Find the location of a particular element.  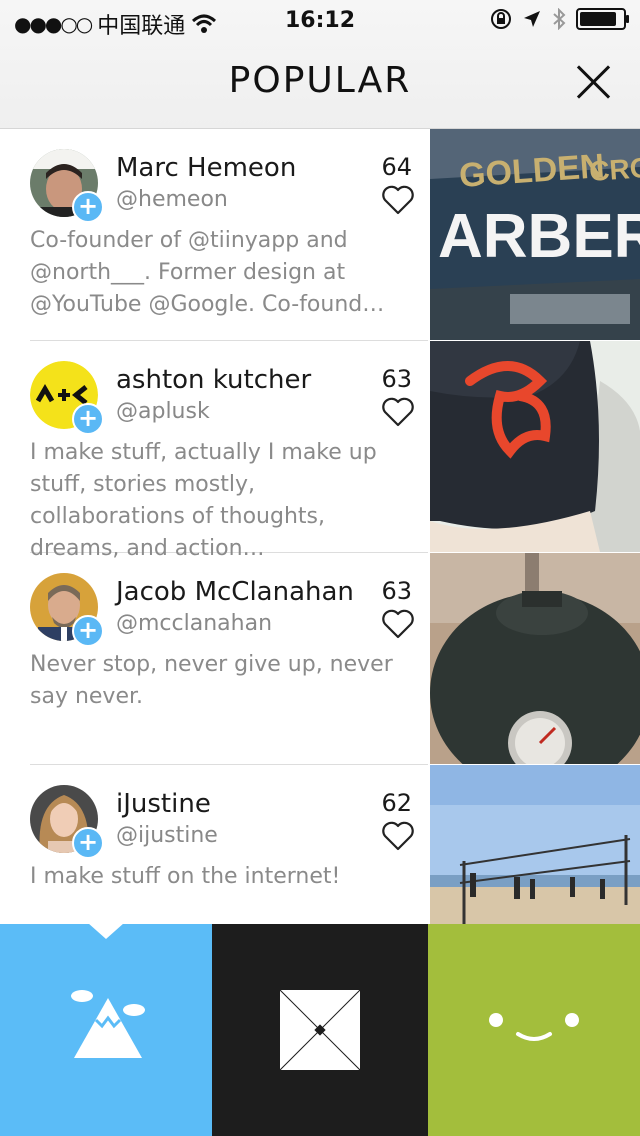

user-name: Jacob McClanahan is located at coordinates (235, 592).